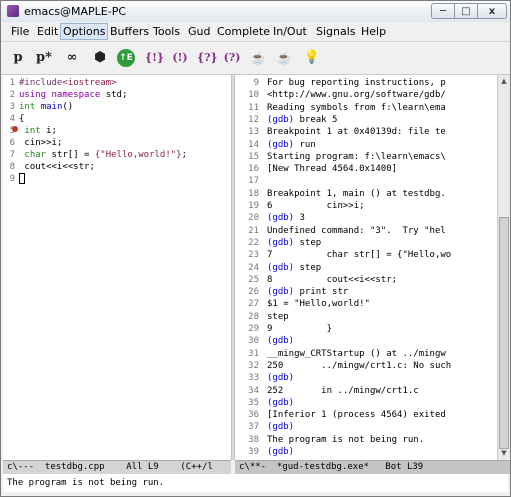 The image size is (511, 497). Describe the element at coordinates (18, 58) in the screenshot. I see `print-icon: p` at that location.